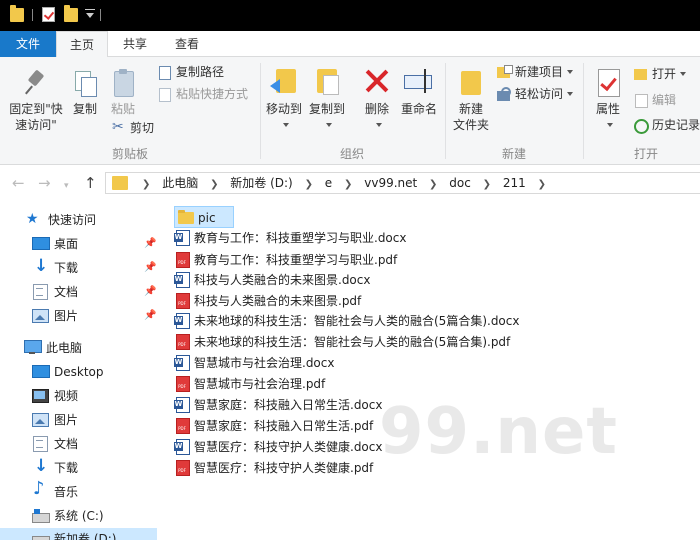 The width and height of the screenshot is (700, 540). I want to click on breadcrumb-doc: doc, so click(460, 183).